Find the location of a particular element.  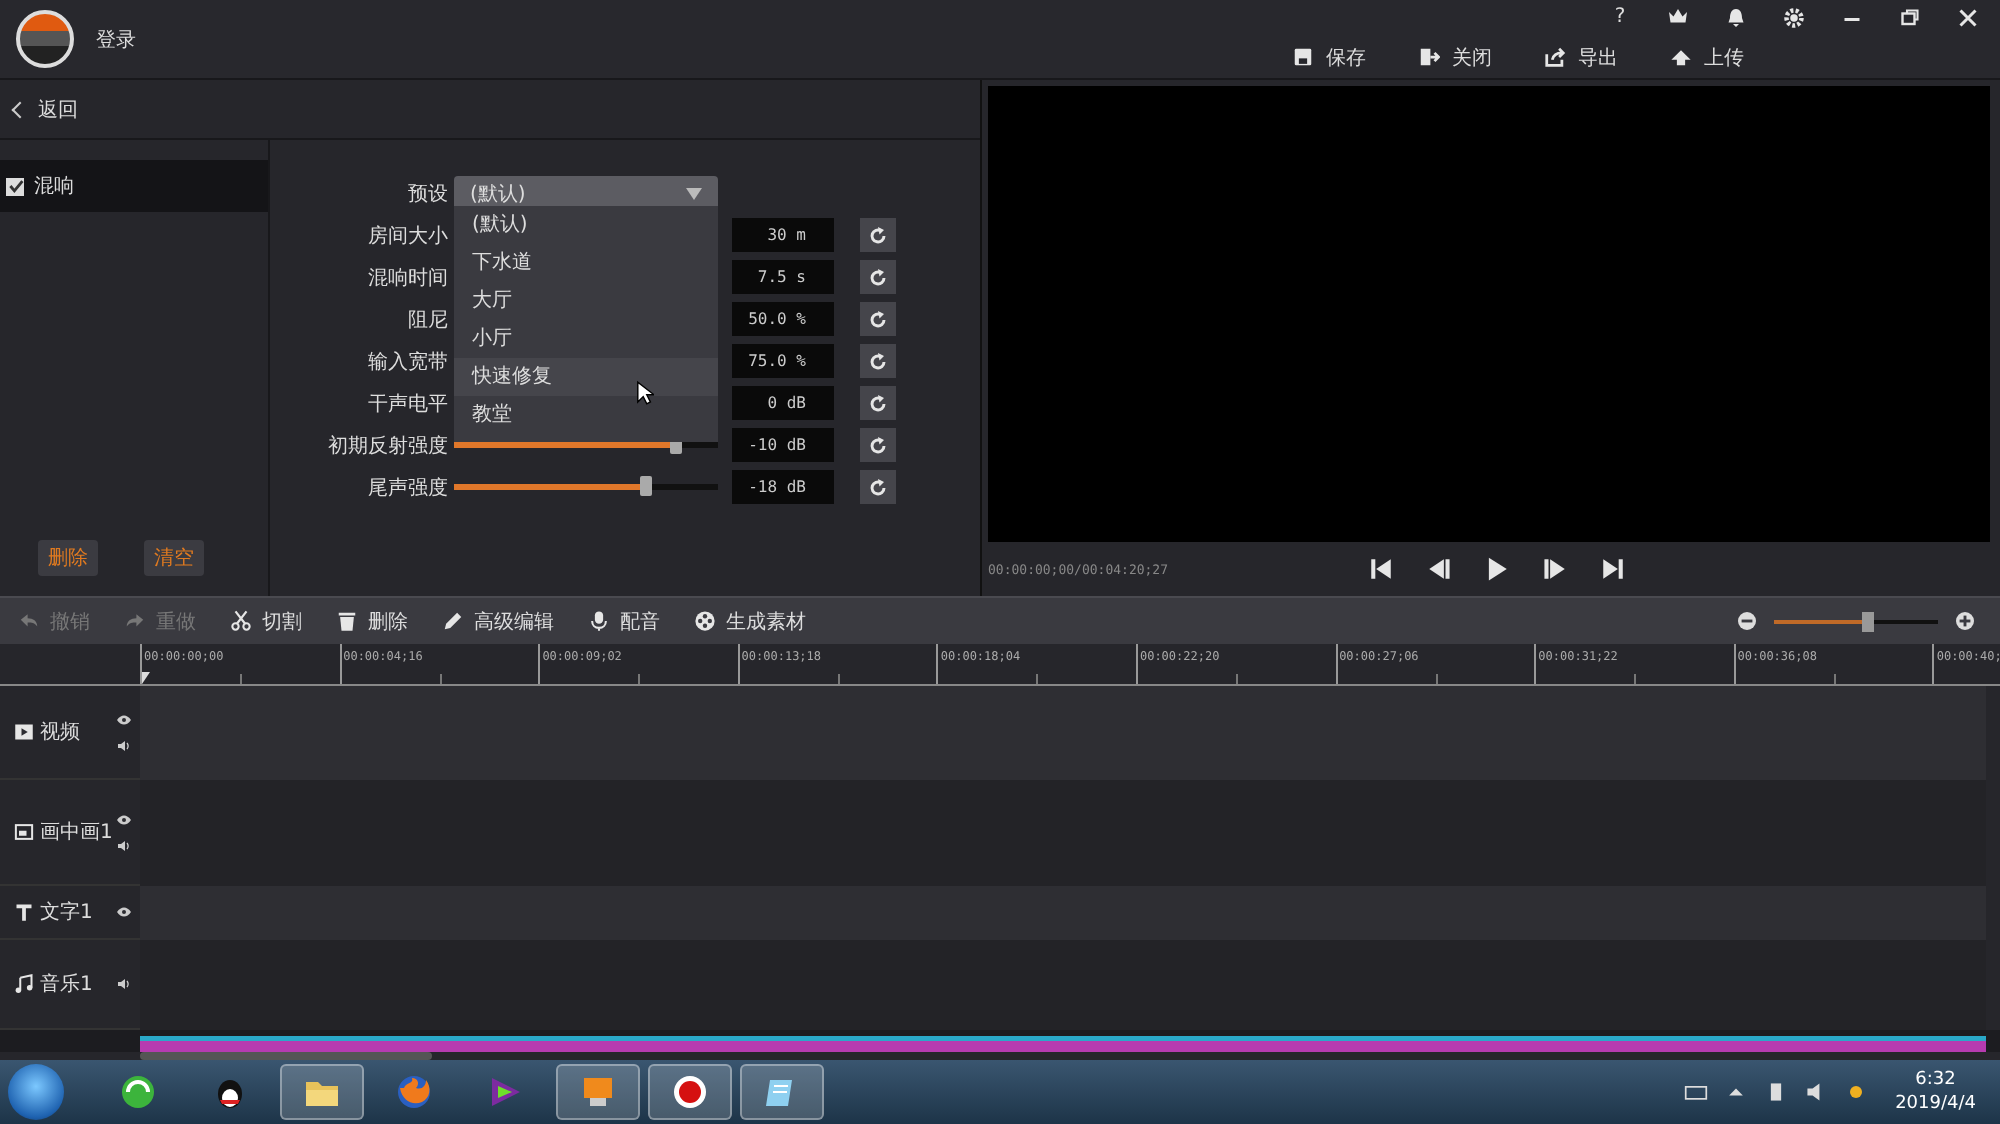

value-field: 0 dB is located at coordinates (783, 403).